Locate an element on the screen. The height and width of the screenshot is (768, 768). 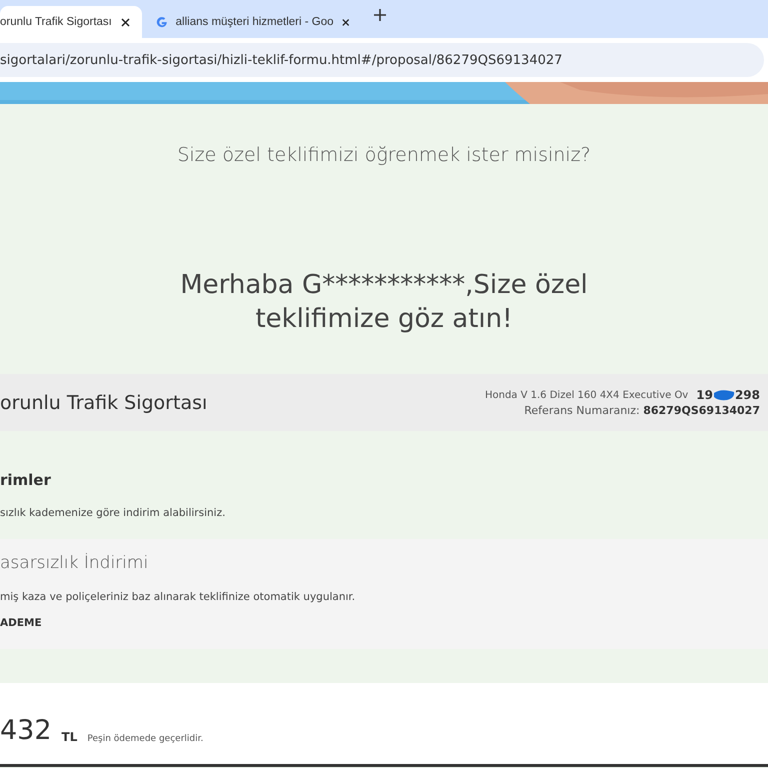
price-note: Peşin ödemede geçerlidir. is located at coordinates (145, 739).